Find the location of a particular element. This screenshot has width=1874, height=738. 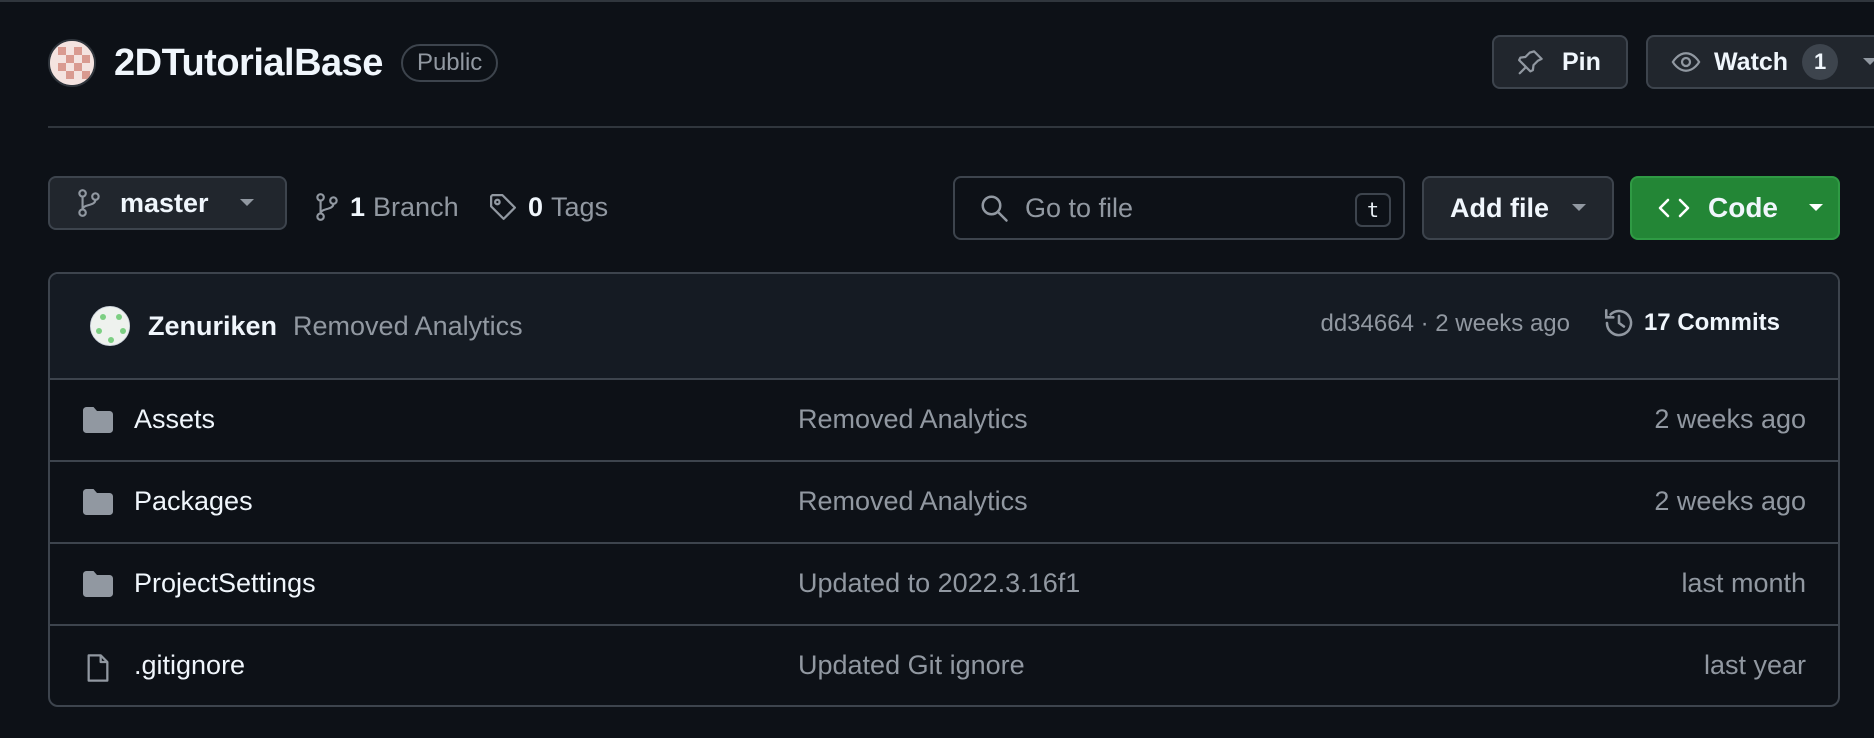

table-row: Assets Removed Analytics 2 weeks ago is located at coordinates (944, 421).